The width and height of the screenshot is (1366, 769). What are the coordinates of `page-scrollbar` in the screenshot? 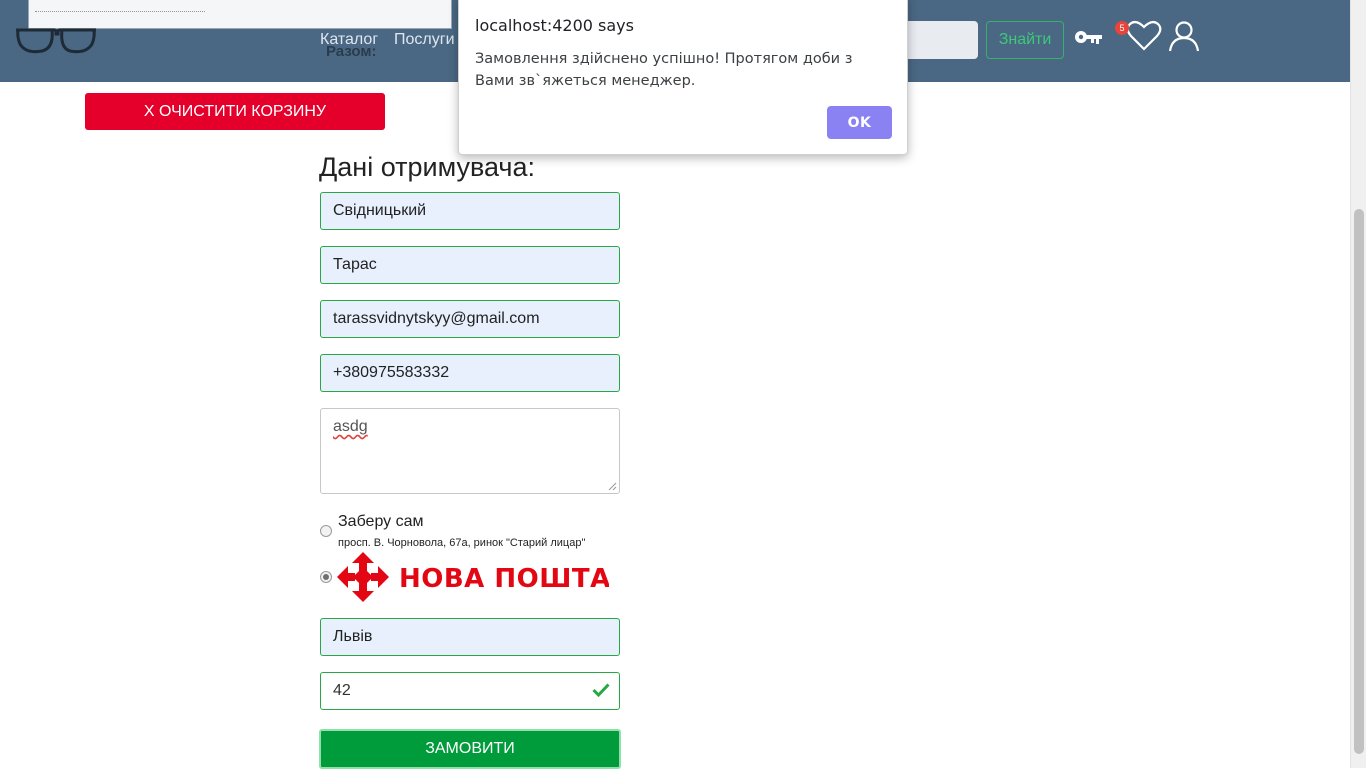 It's located at (1358, 384).